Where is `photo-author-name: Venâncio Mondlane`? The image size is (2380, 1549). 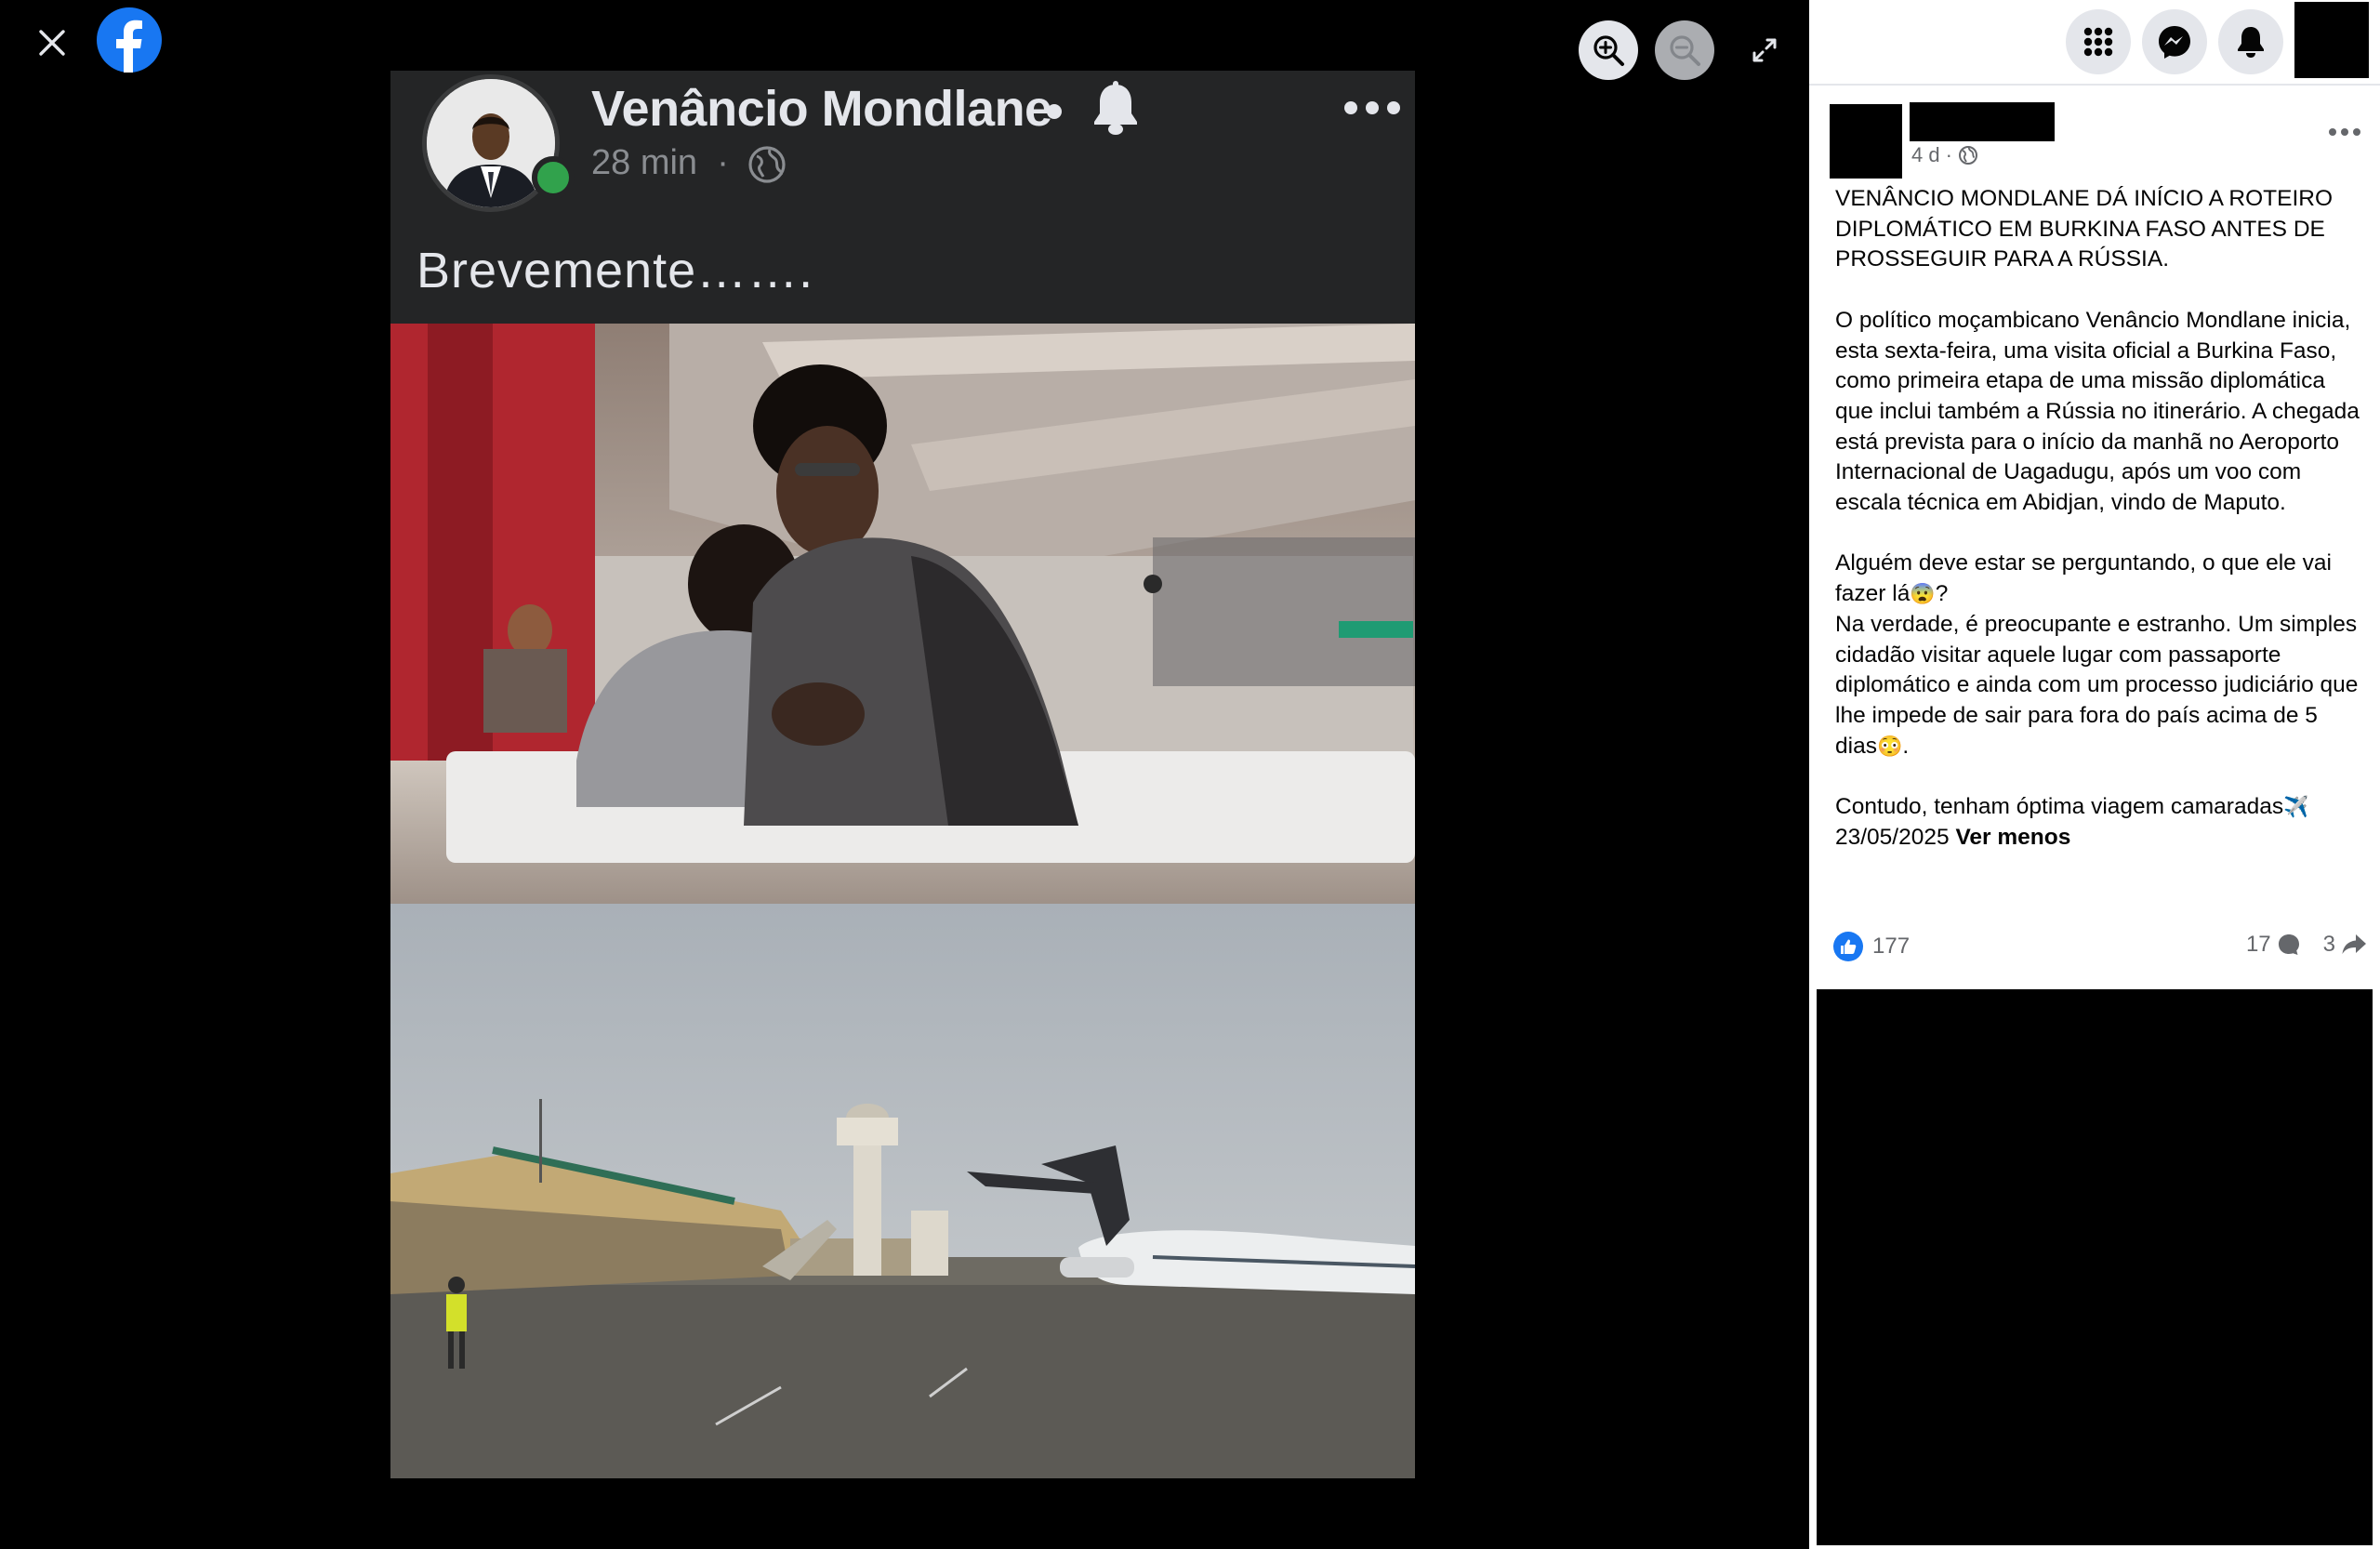 photo-author-name: Venâncio Mondlane is located at coordinates (821, 109).